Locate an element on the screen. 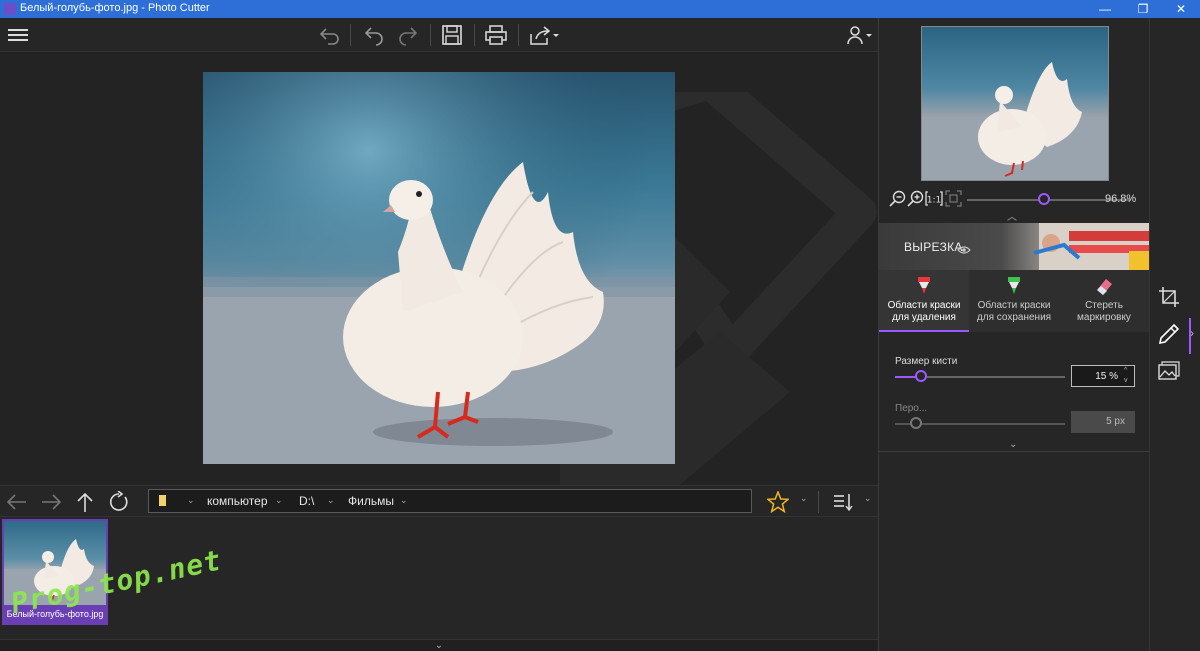 This screenshot has height=651, width=1200. breadcrumb-drive: D:\ is located at coordinates (306, 501).